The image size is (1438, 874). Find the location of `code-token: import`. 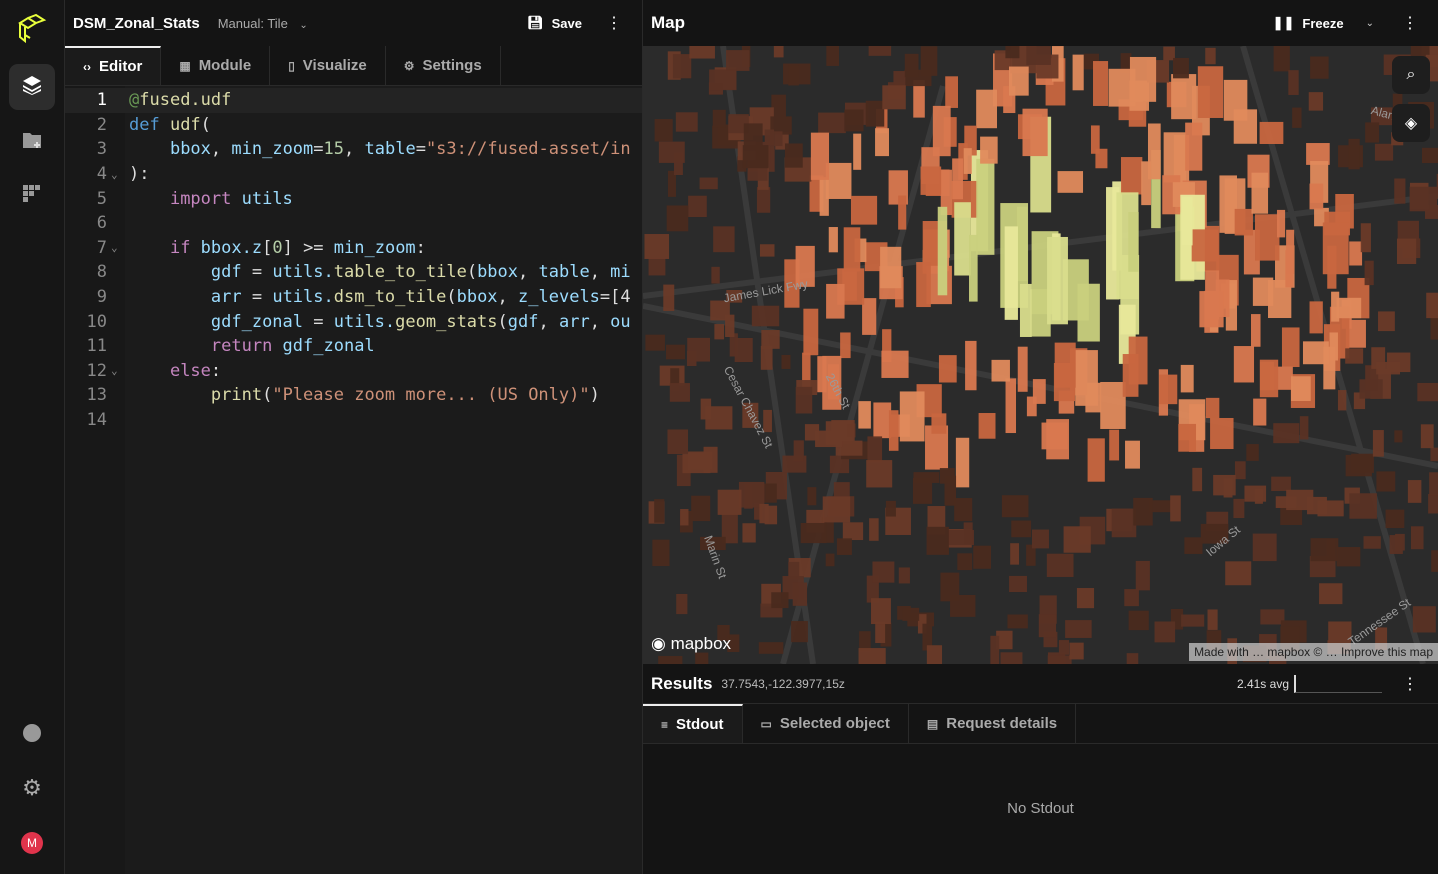

code-token: import is located at coordinates (205, 198).